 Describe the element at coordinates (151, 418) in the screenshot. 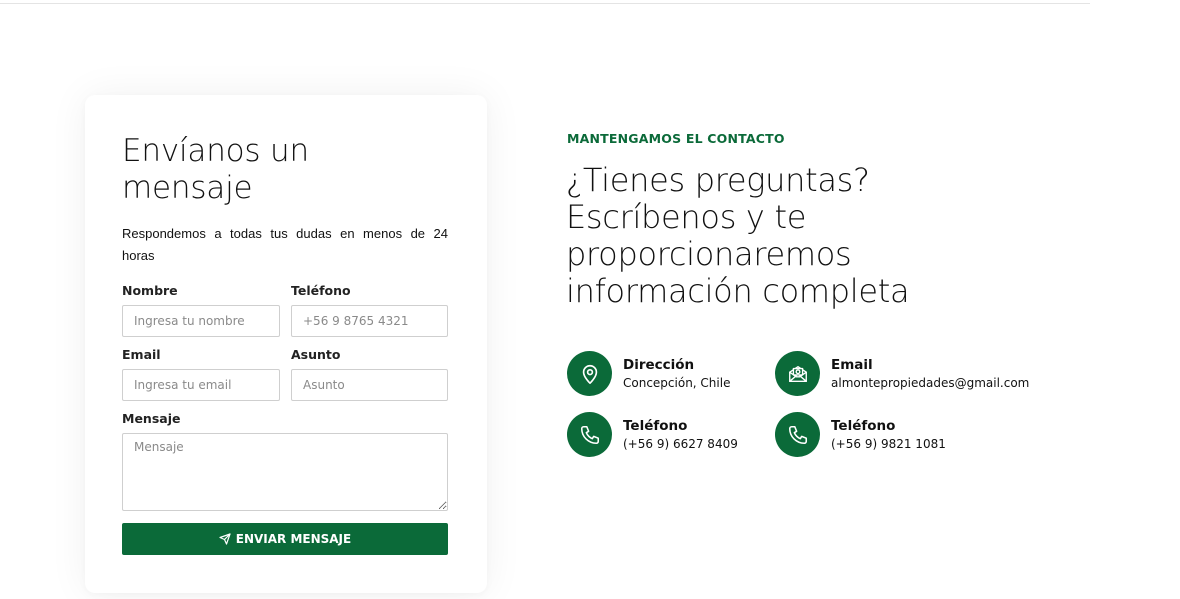

I see `message-label: Mensaje` at that location.